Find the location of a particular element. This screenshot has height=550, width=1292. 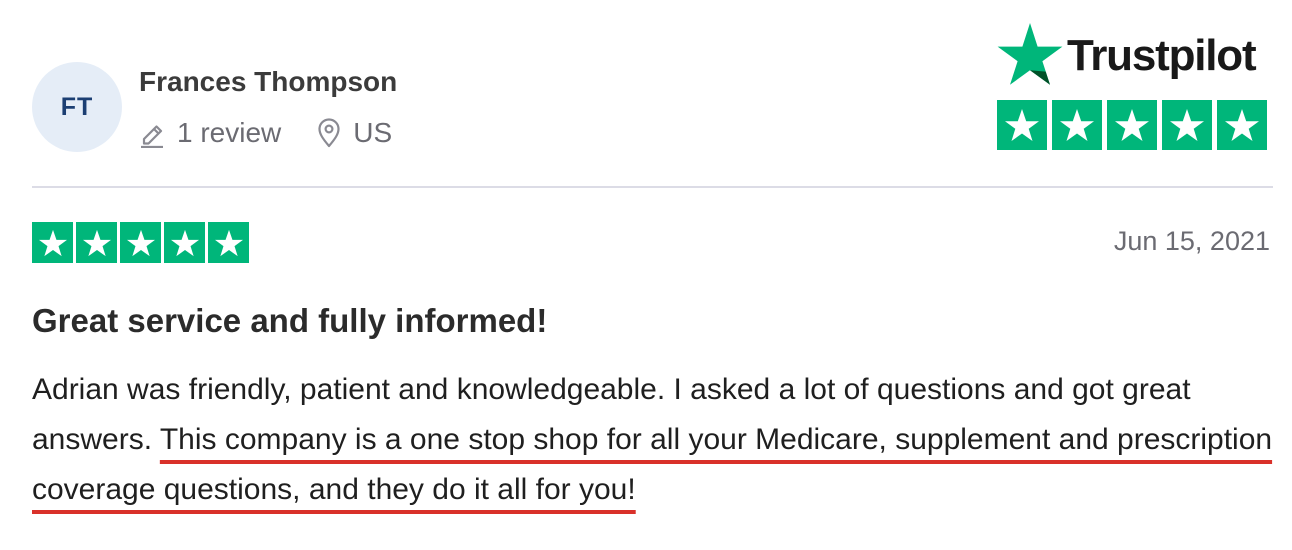

trustpilot-stars is located at coordinates (1132, 125).